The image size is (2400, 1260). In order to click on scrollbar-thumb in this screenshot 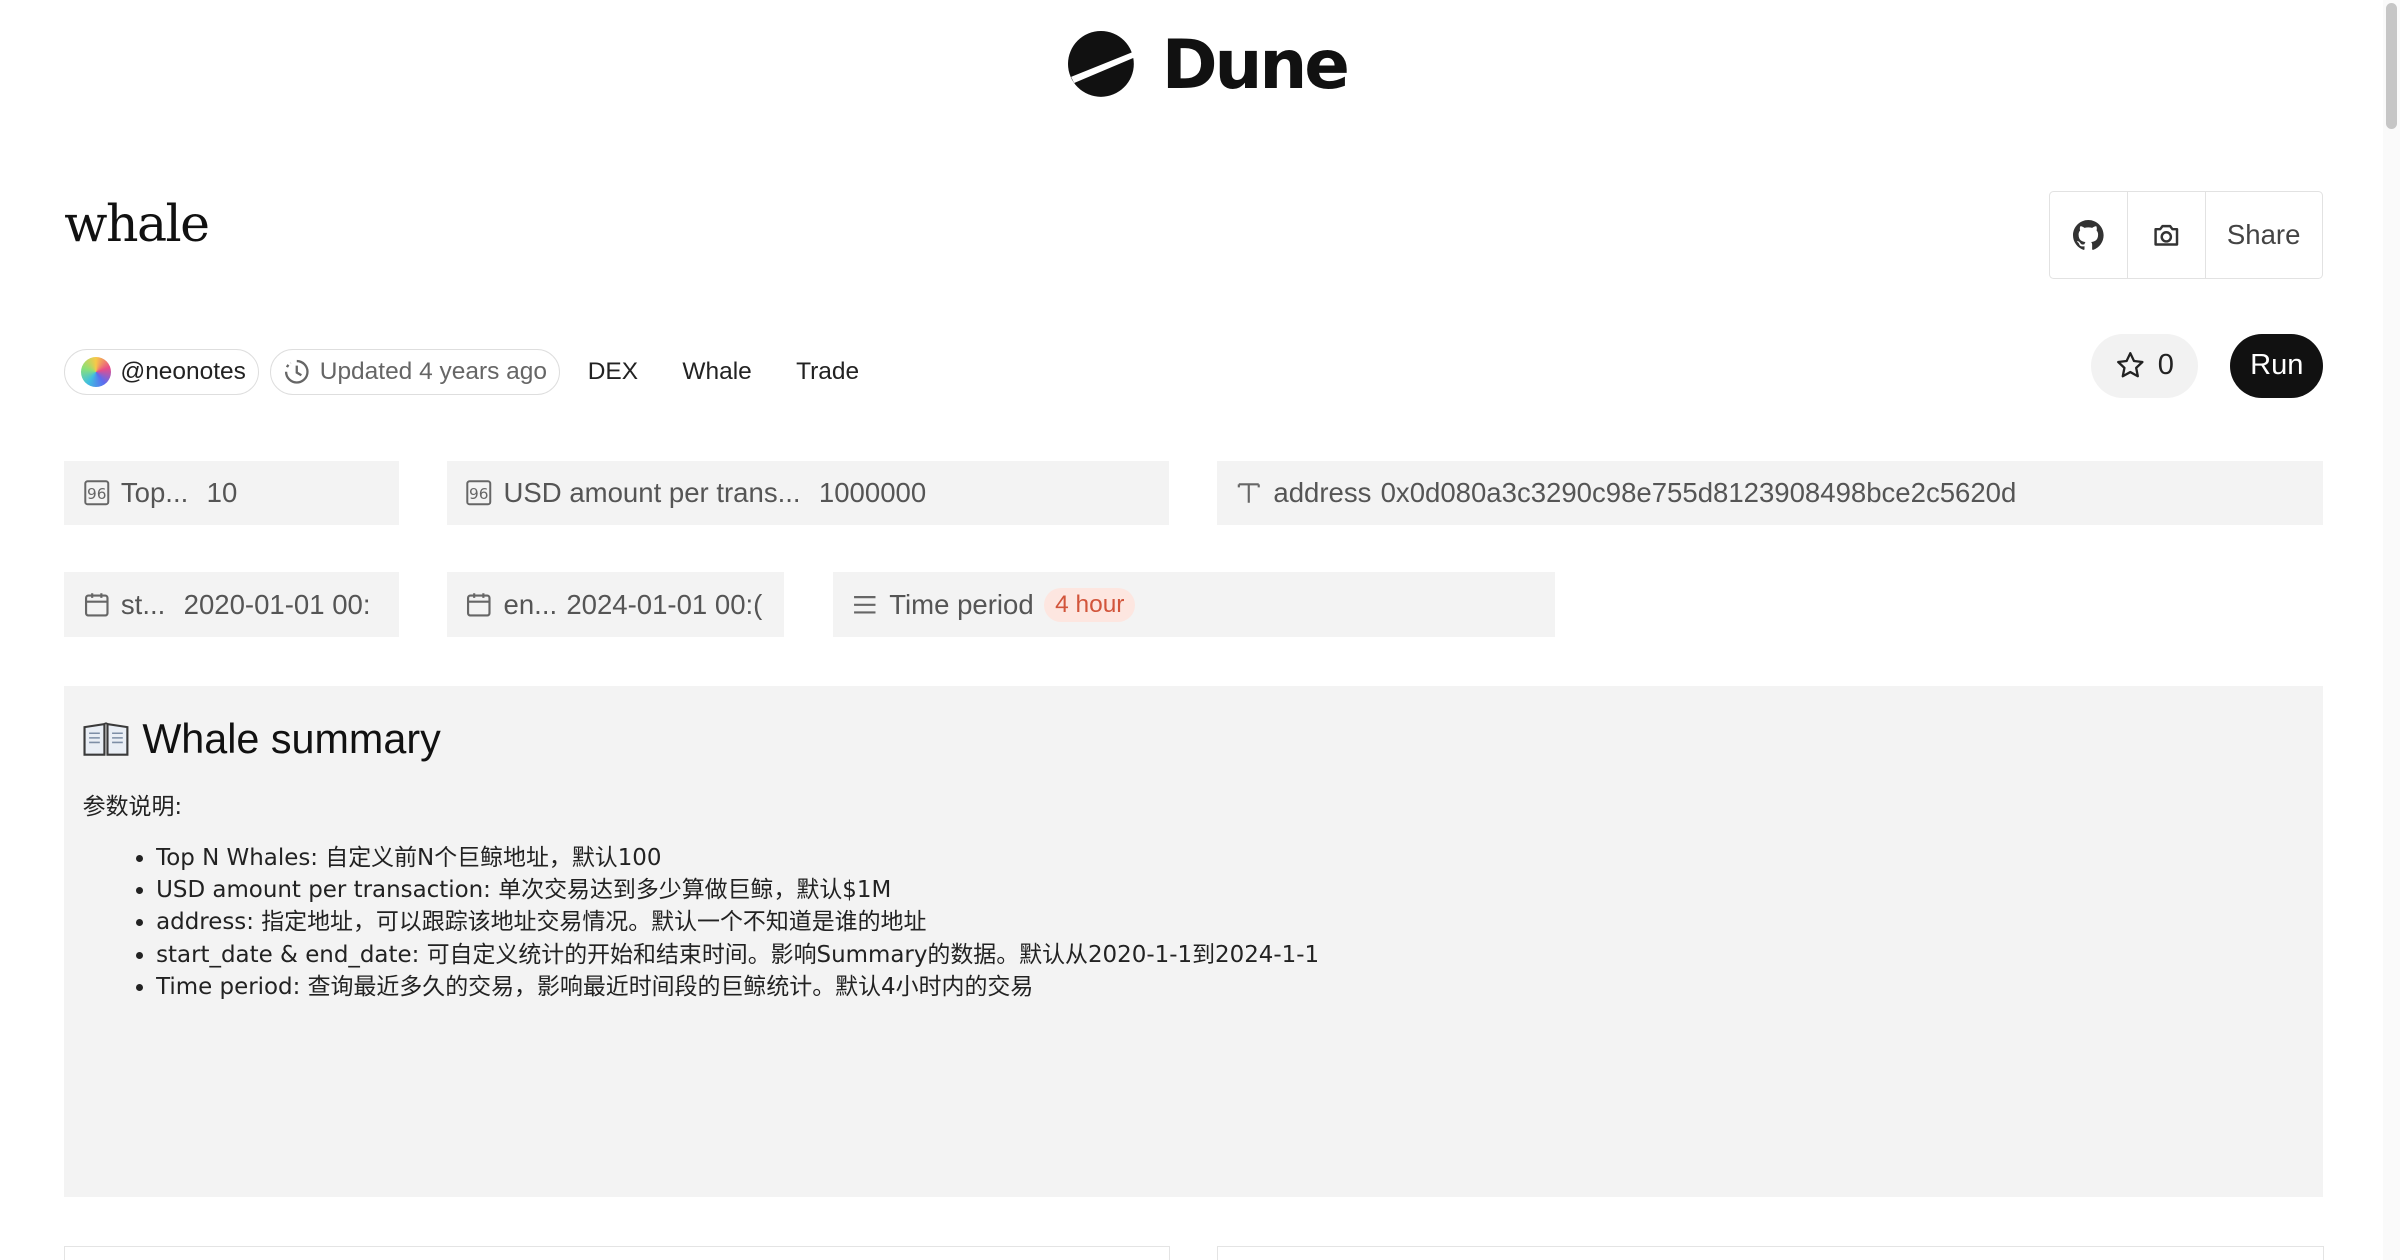, I will do `click(2391, 66)`.